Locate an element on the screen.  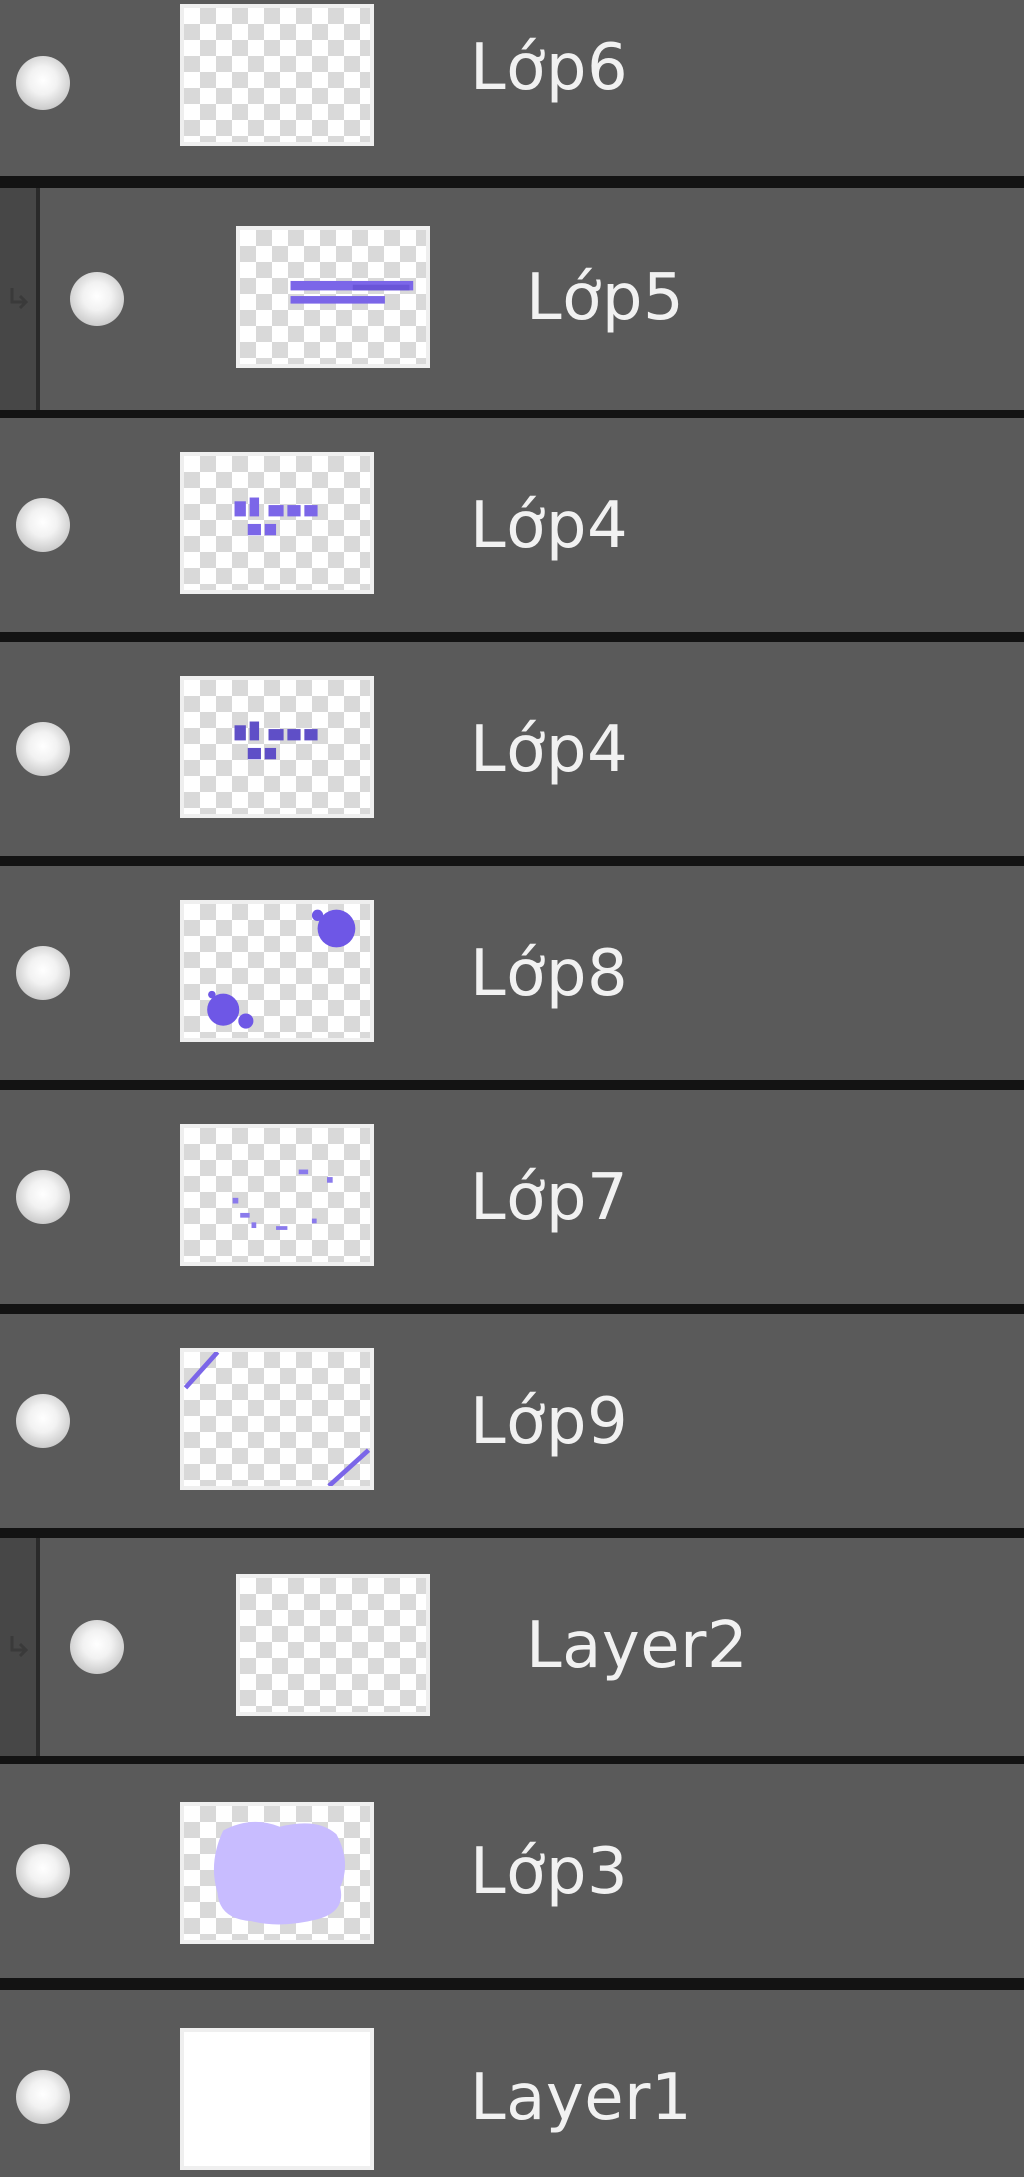
layer-row: Lớp8 is located at coordinates (512, 973).